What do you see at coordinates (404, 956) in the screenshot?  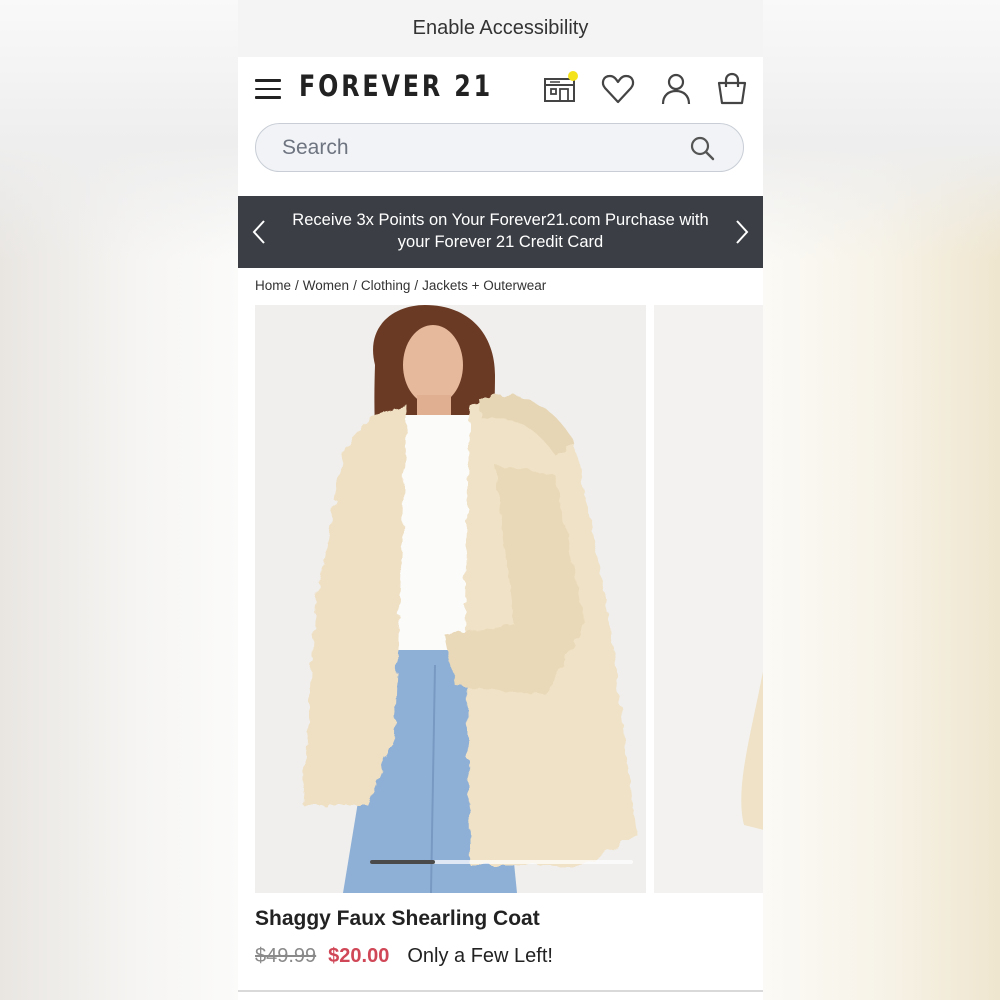 I see `price-row: $49.99 $20.00 Only a Few Left!` at bounding box center [404, 956].